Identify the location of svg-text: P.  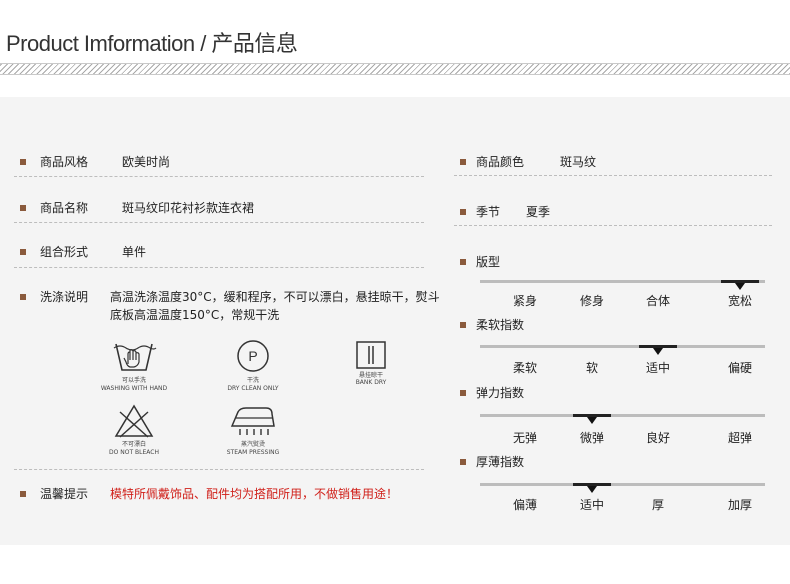
(252, 356).